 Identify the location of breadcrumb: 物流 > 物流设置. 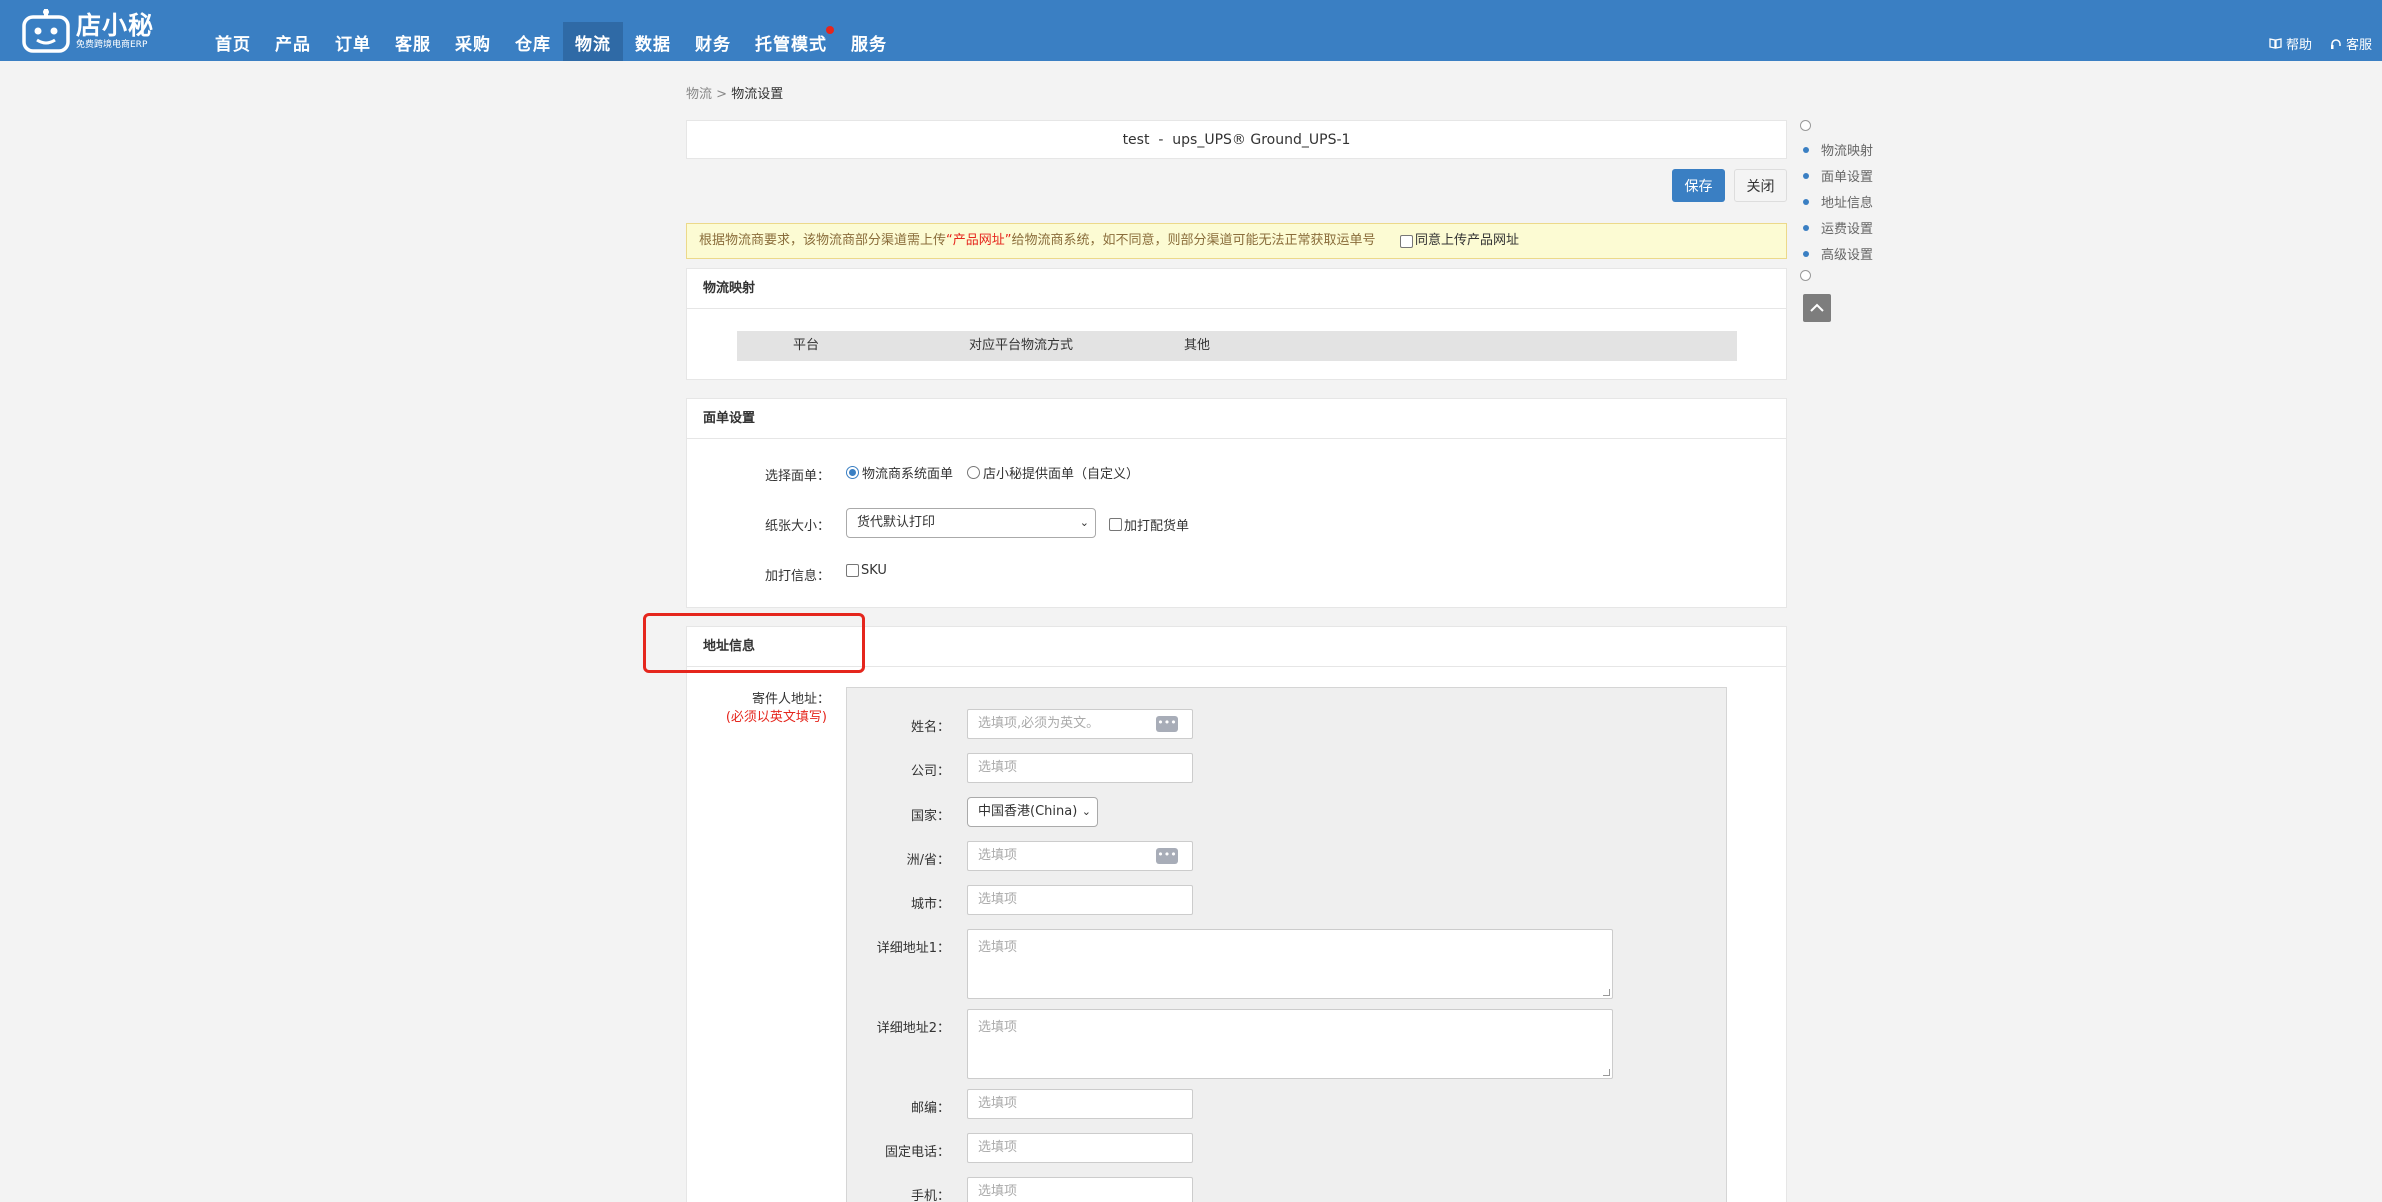
(734, 92).